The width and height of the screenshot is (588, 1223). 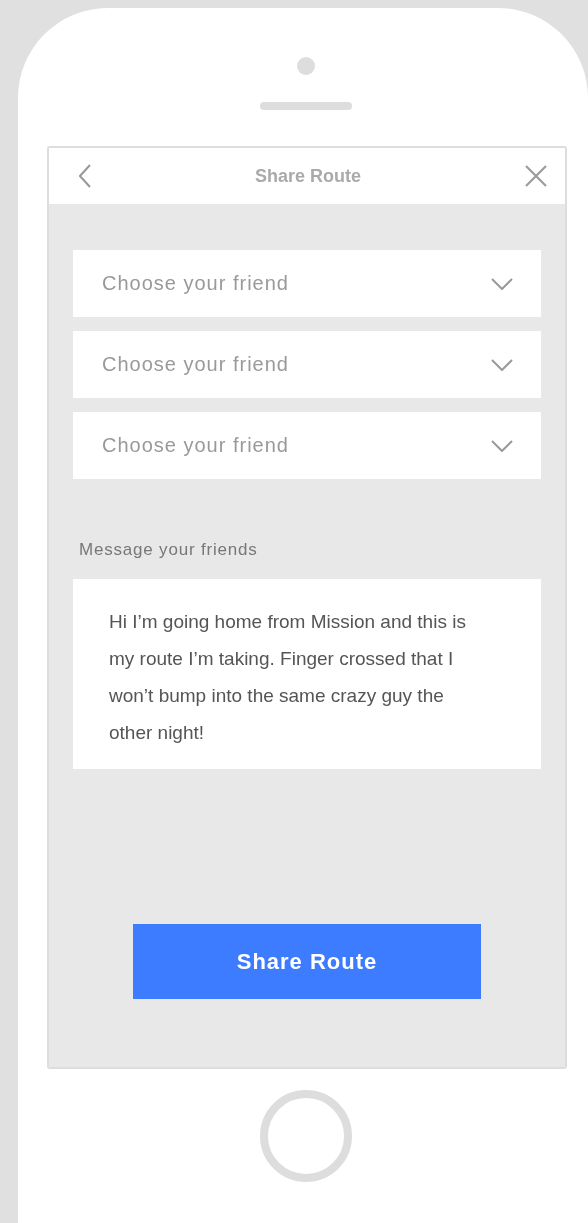 What do you see at coordinates (85, 176) in the screenshot?
I see `back-chevron-icon` at bounding box center [85, 176].